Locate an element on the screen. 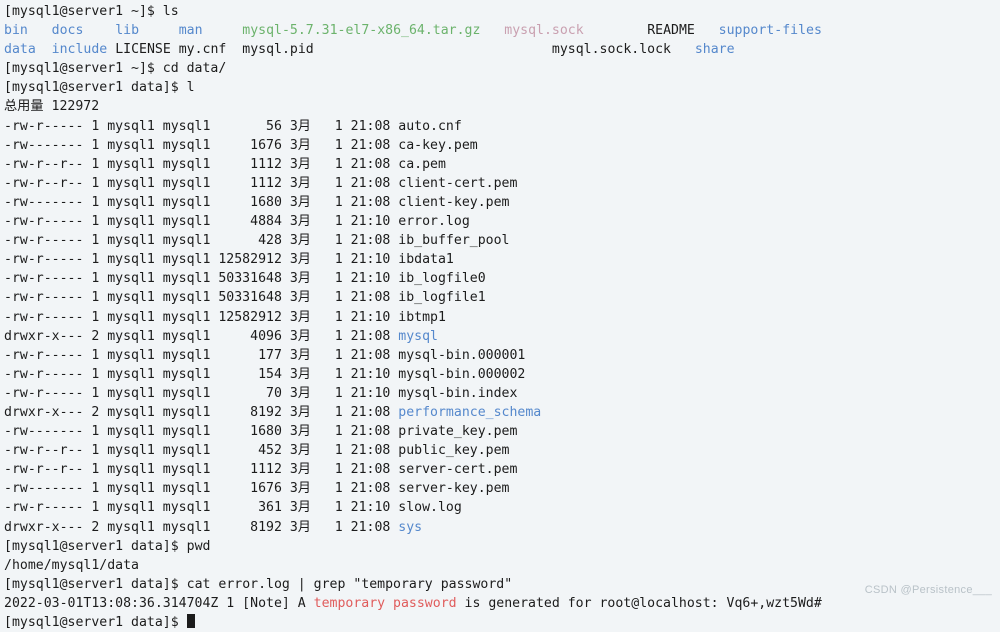 Image resolution: width=1000 pixels, height=632 pixels. terminal-line-prompt-l: [mysql1@server1 data]$ l is located at coordinates (502, 87).